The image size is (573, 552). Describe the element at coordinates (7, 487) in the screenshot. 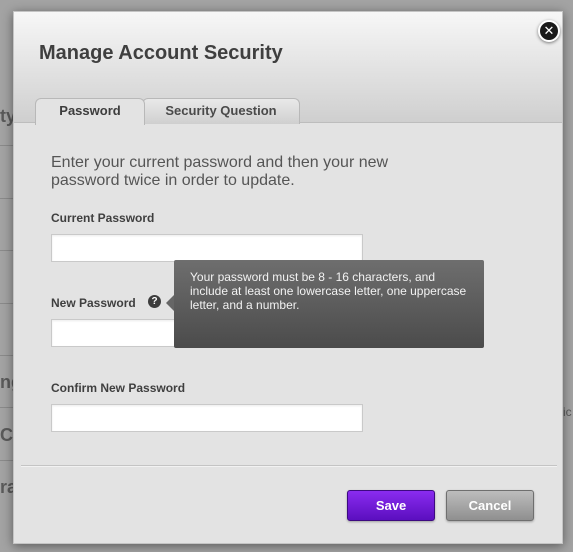

I see `background-text: ra` at that location.